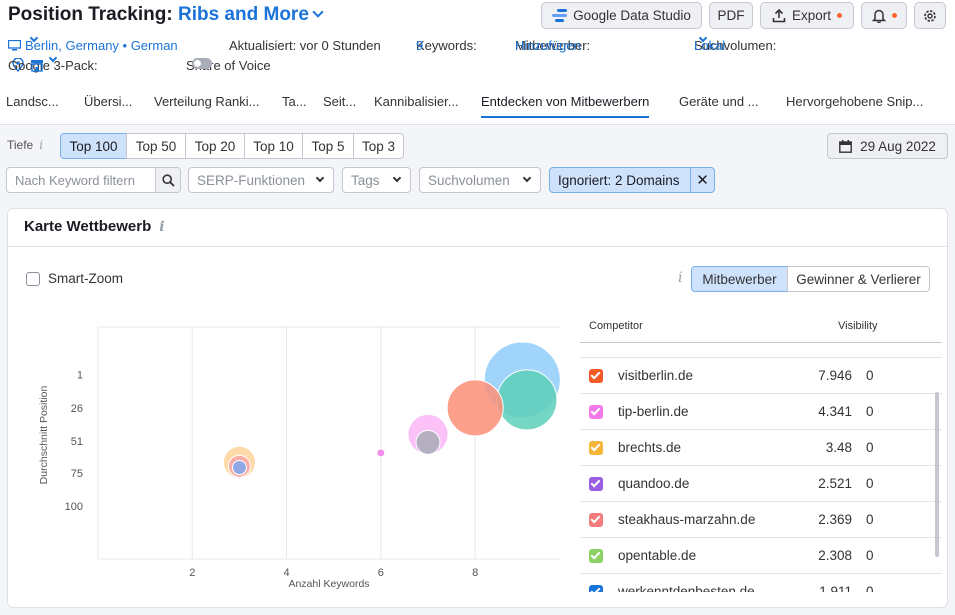 Image resolution: width=955 pixels, height=615 pixels. What do you see at coordinates (761, 583) in the screenshot?
I see `table-row: werkenntdenbesten.de 1.911 0` at bounding box center [761, 583].